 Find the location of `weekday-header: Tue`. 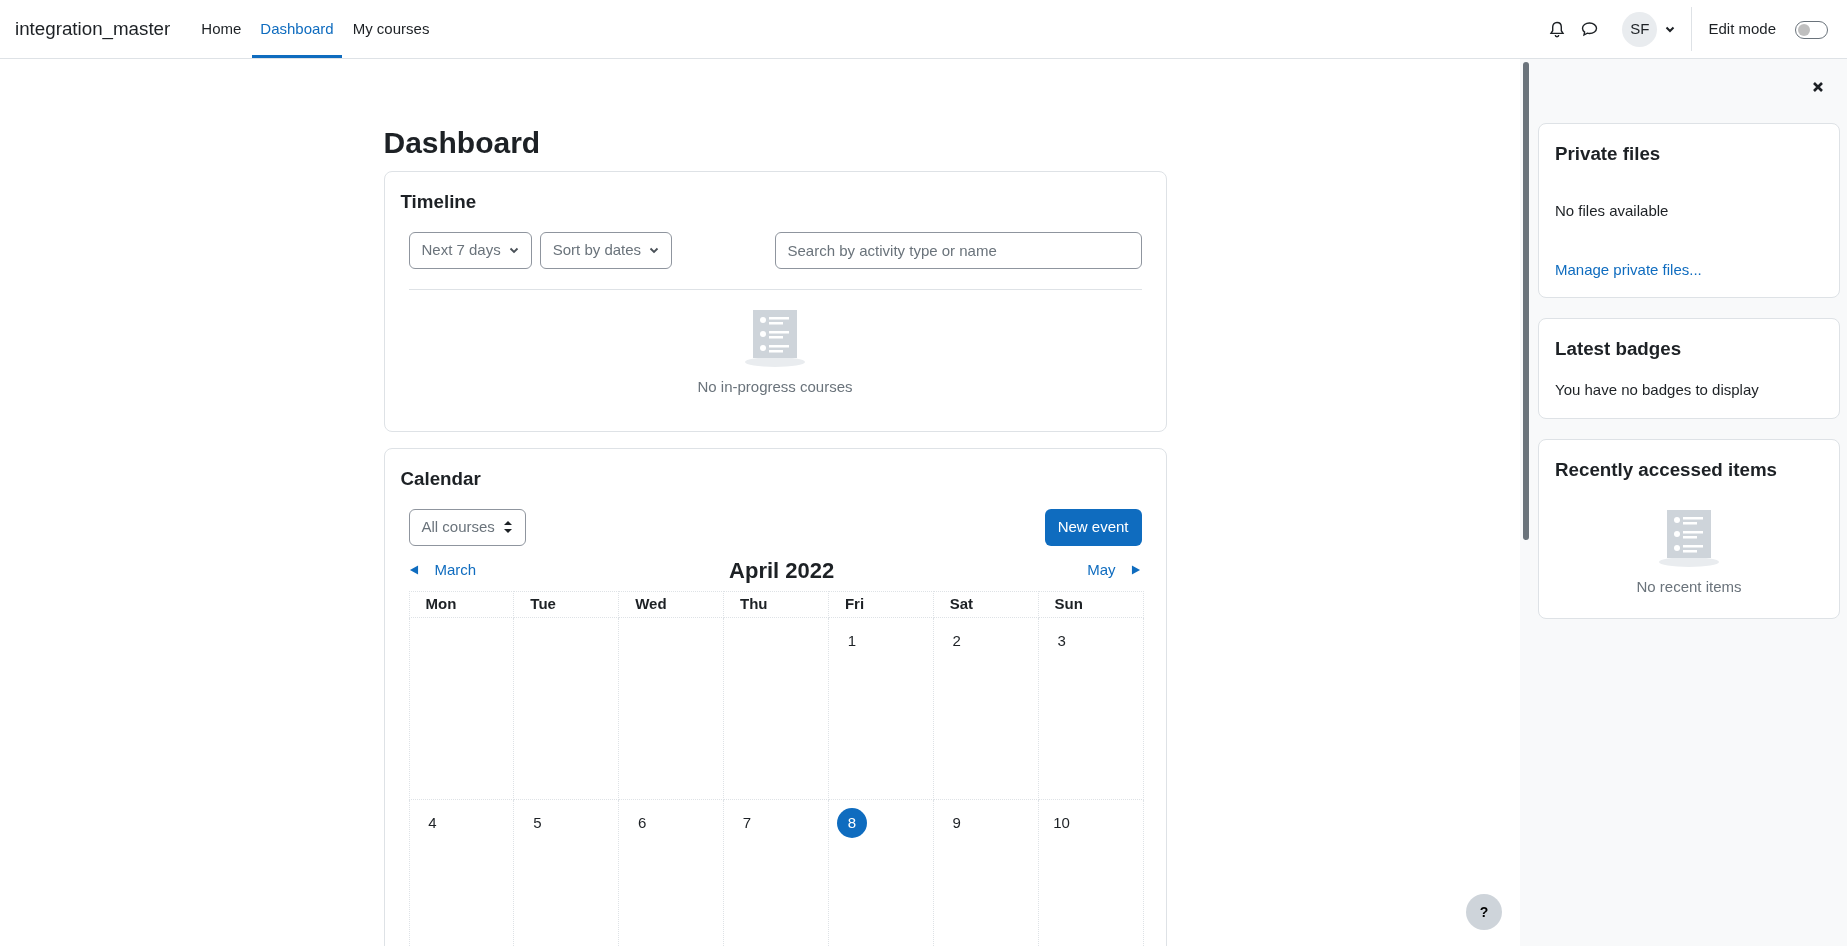

weekday-header: Tue is located at coordinates (566, 604).